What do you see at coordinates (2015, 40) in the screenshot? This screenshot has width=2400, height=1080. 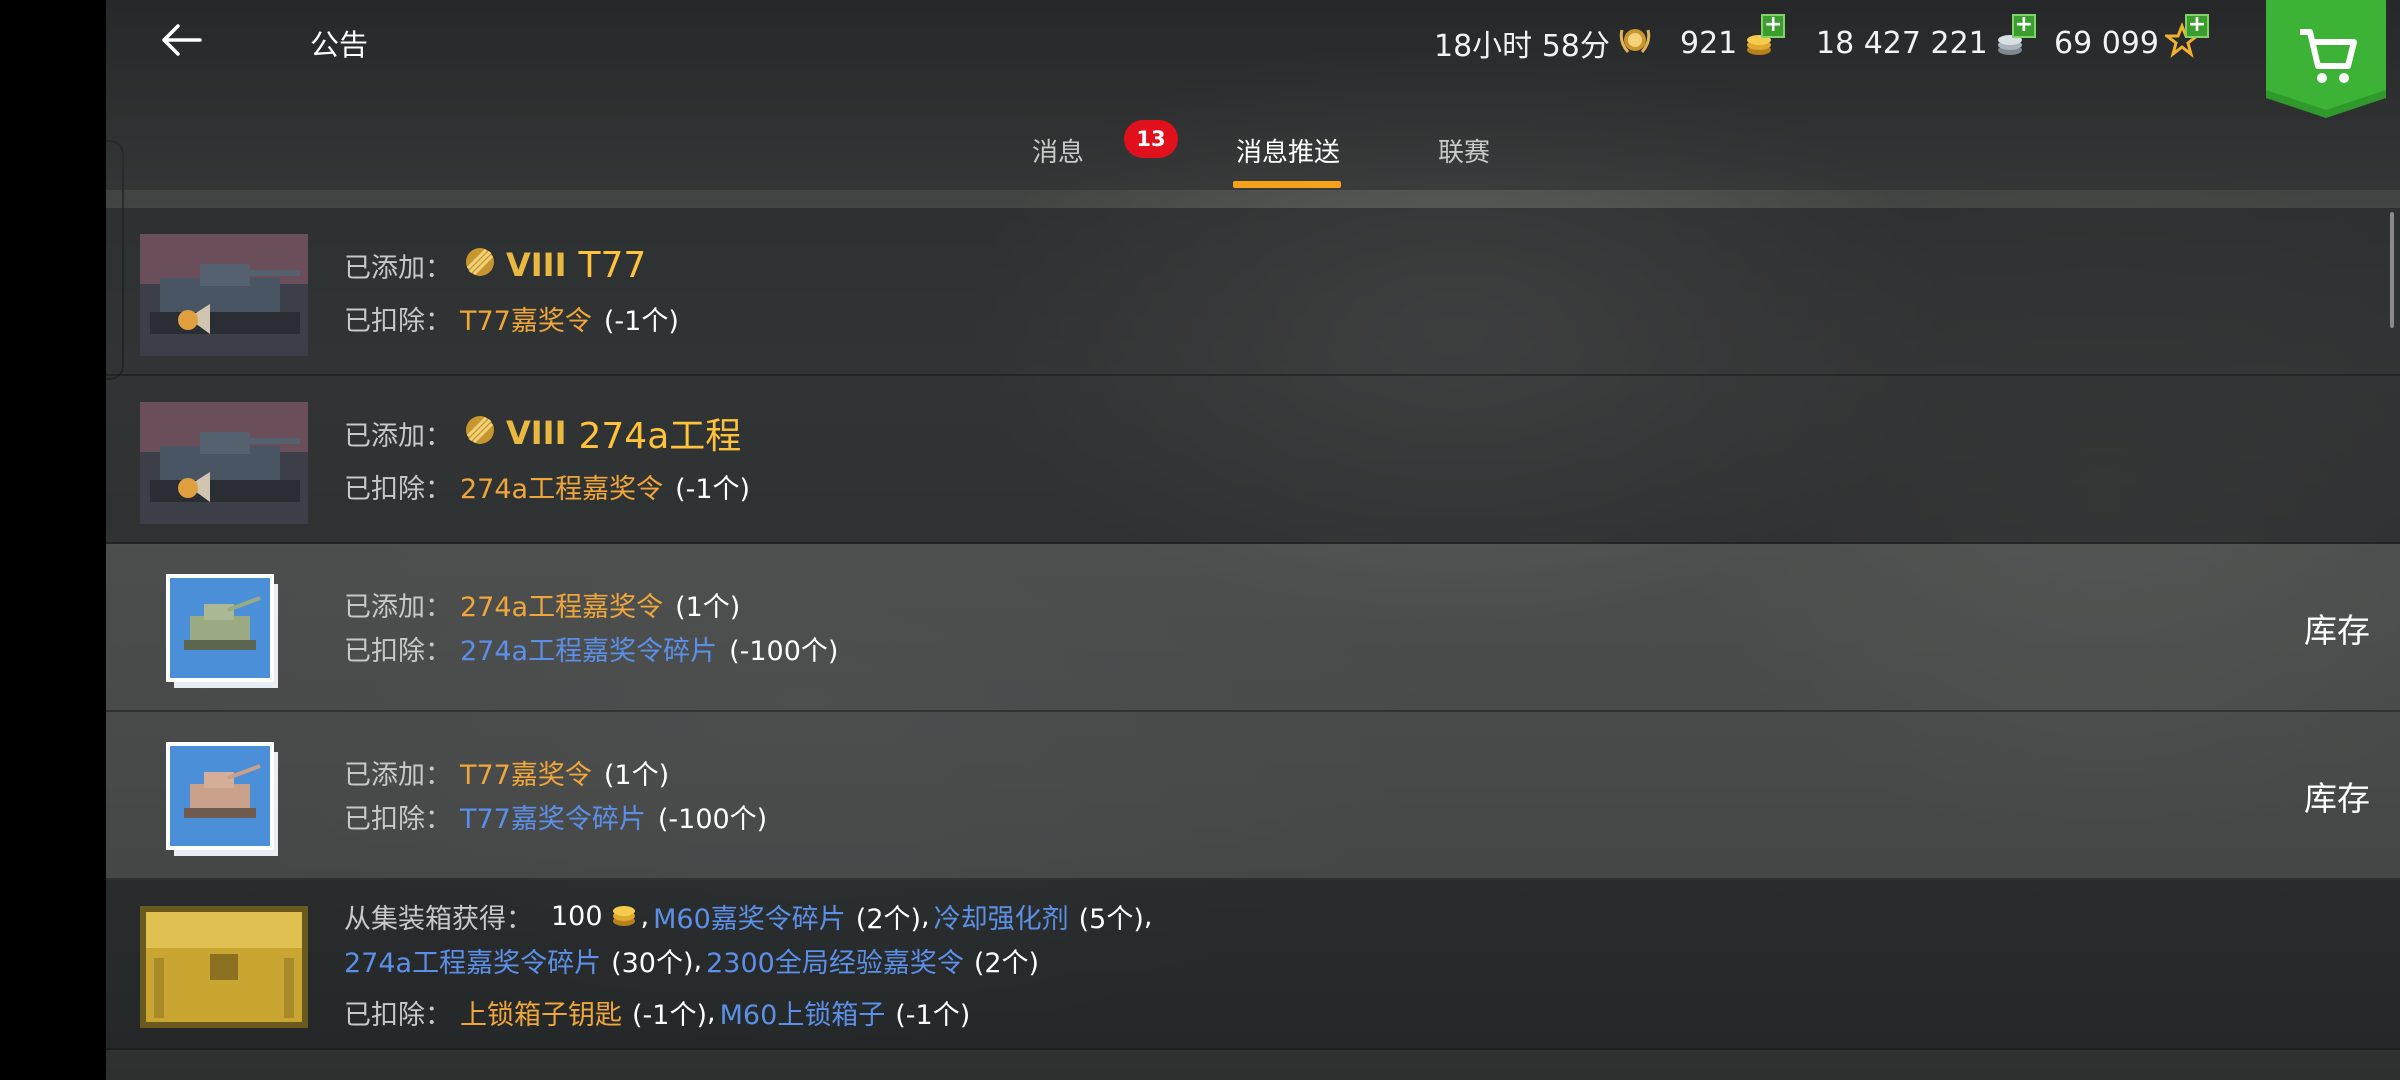 I see `silver-coins-icon: +` at bounding box center [2015, 40].